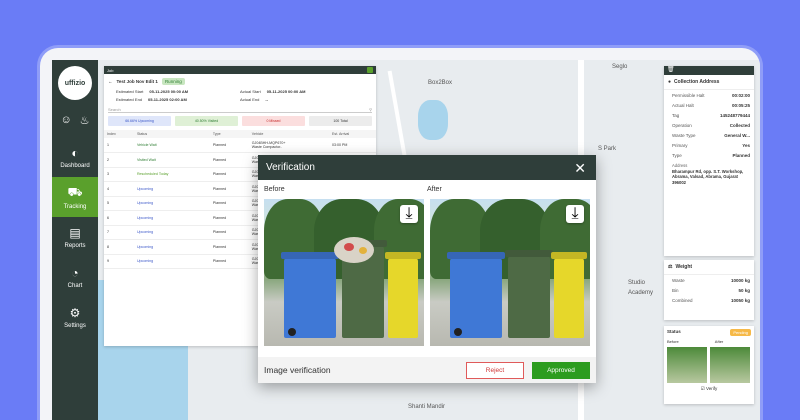  I want to click on scale-icon: ⚖, so click(670, 267).